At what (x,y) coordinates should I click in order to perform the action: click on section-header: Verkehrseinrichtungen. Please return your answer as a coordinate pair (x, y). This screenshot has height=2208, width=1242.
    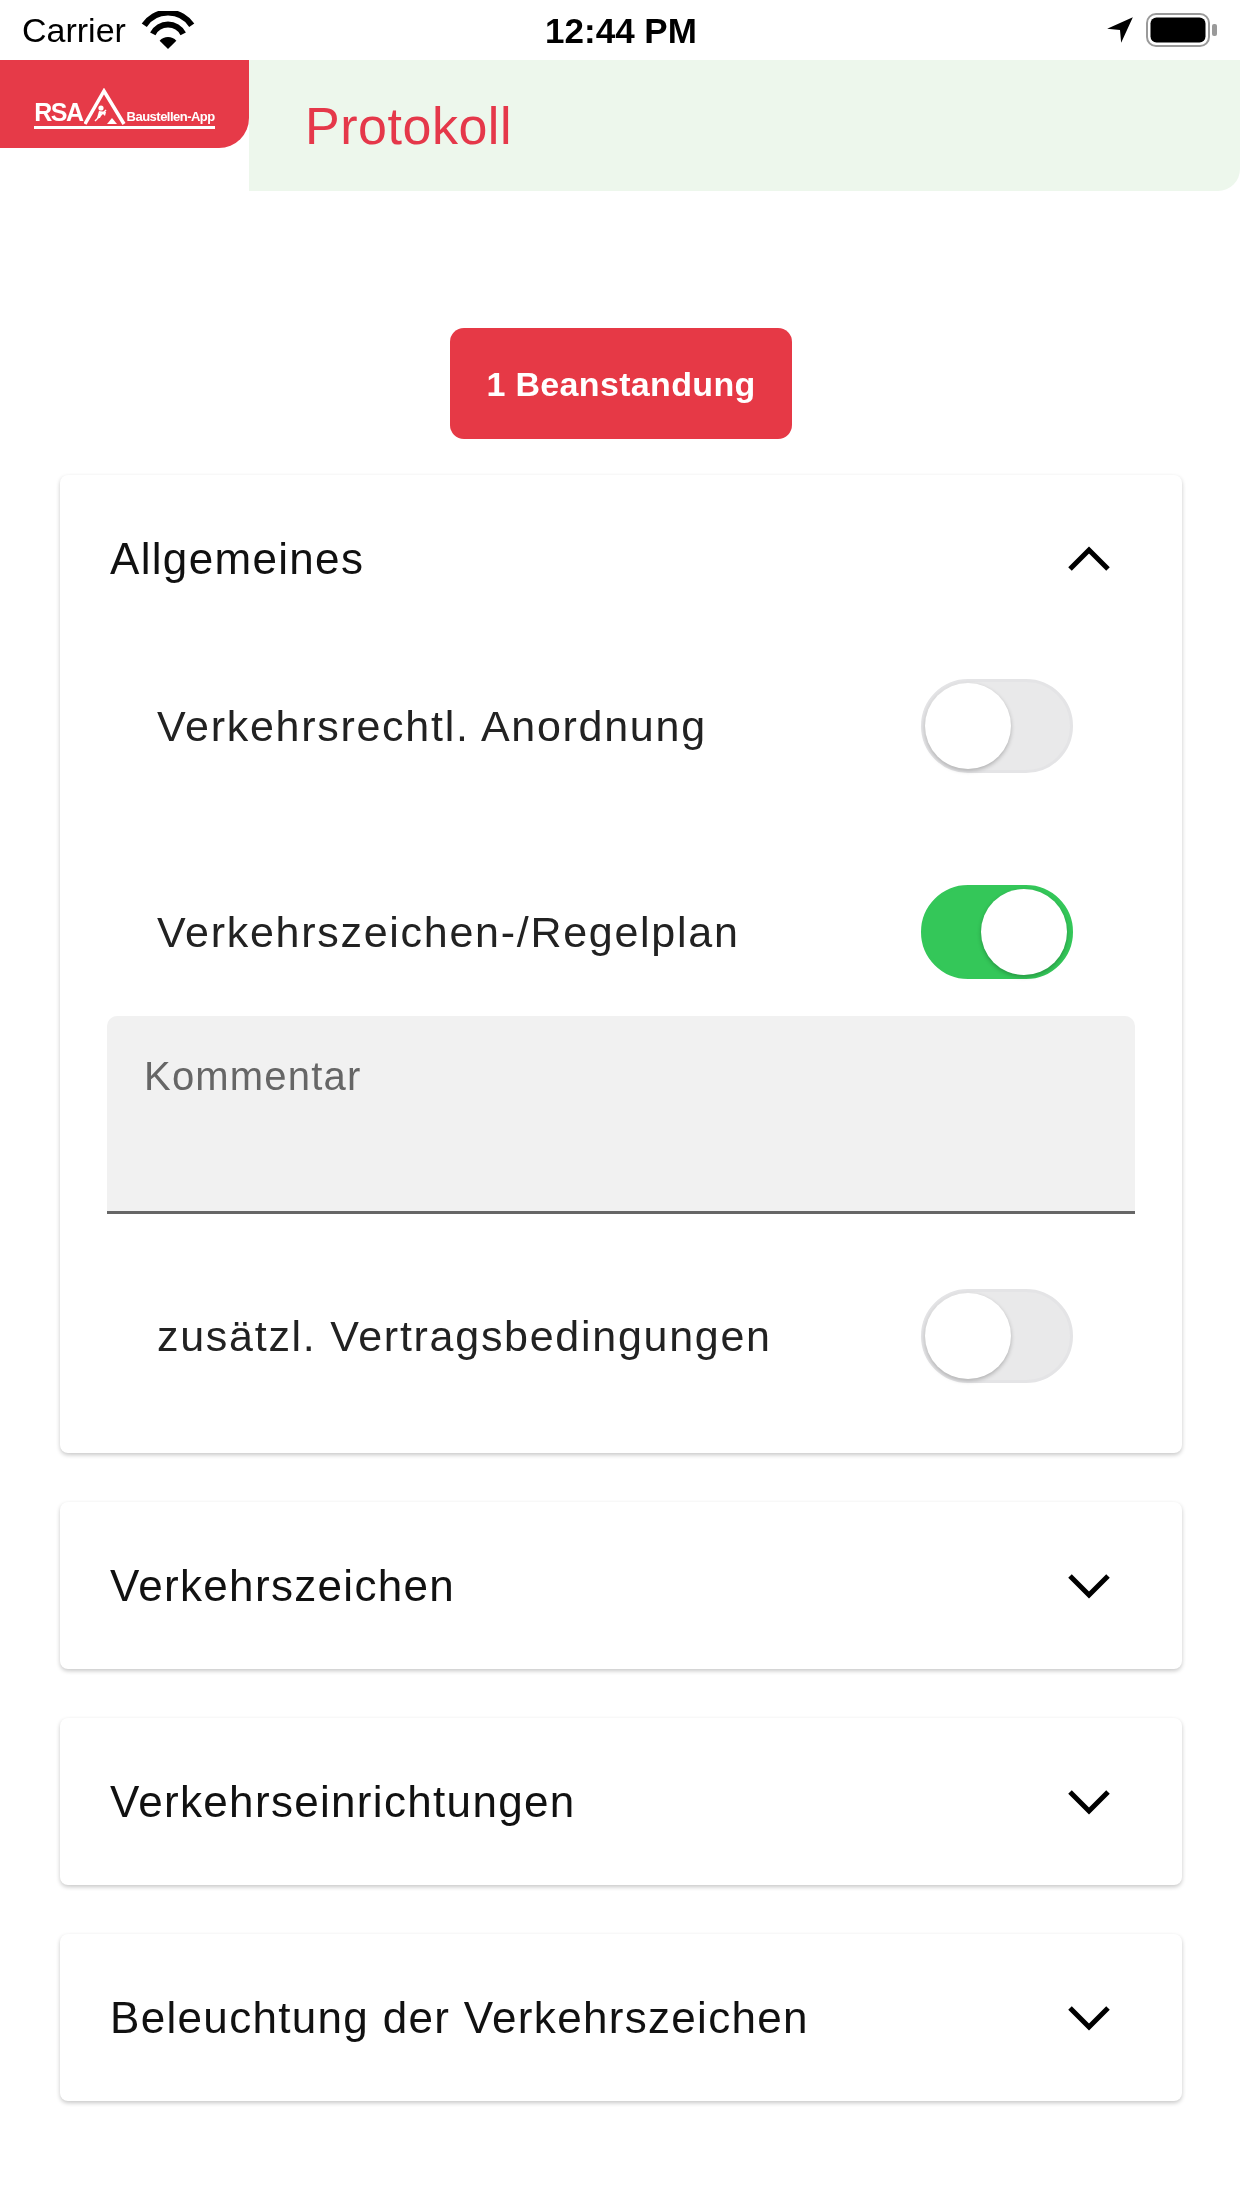
    Looking at the image, I should click on (621, 1801).